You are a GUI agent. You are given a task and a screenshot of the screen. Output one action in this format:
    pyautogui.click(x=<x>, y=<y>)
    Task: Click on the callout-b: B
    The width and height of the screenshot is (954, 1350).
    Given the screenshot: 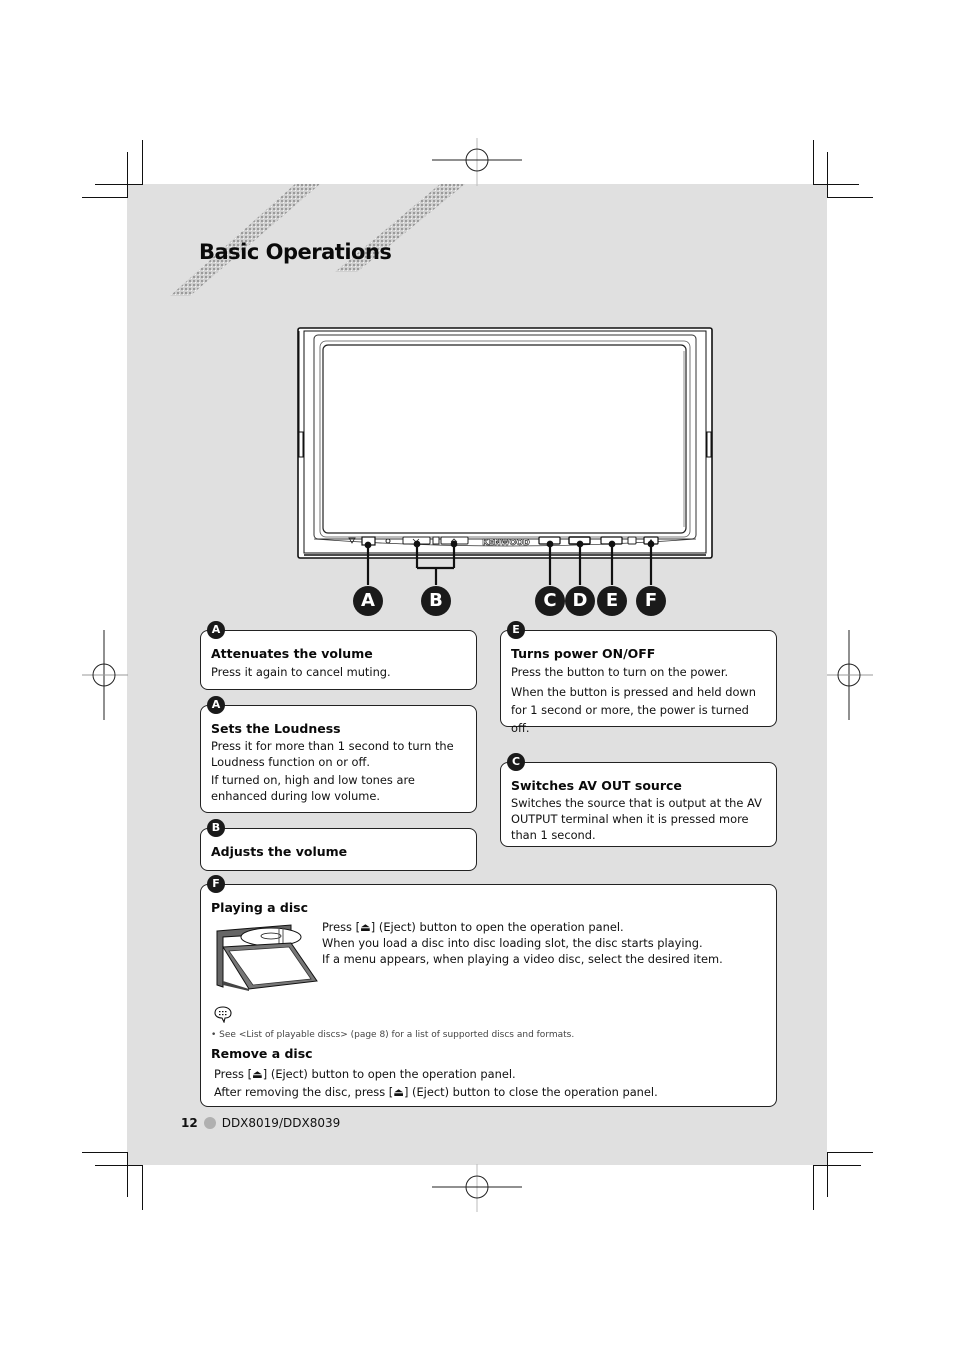 What is the action you would take?
    pyautogui.click(x=436, y=601)
    